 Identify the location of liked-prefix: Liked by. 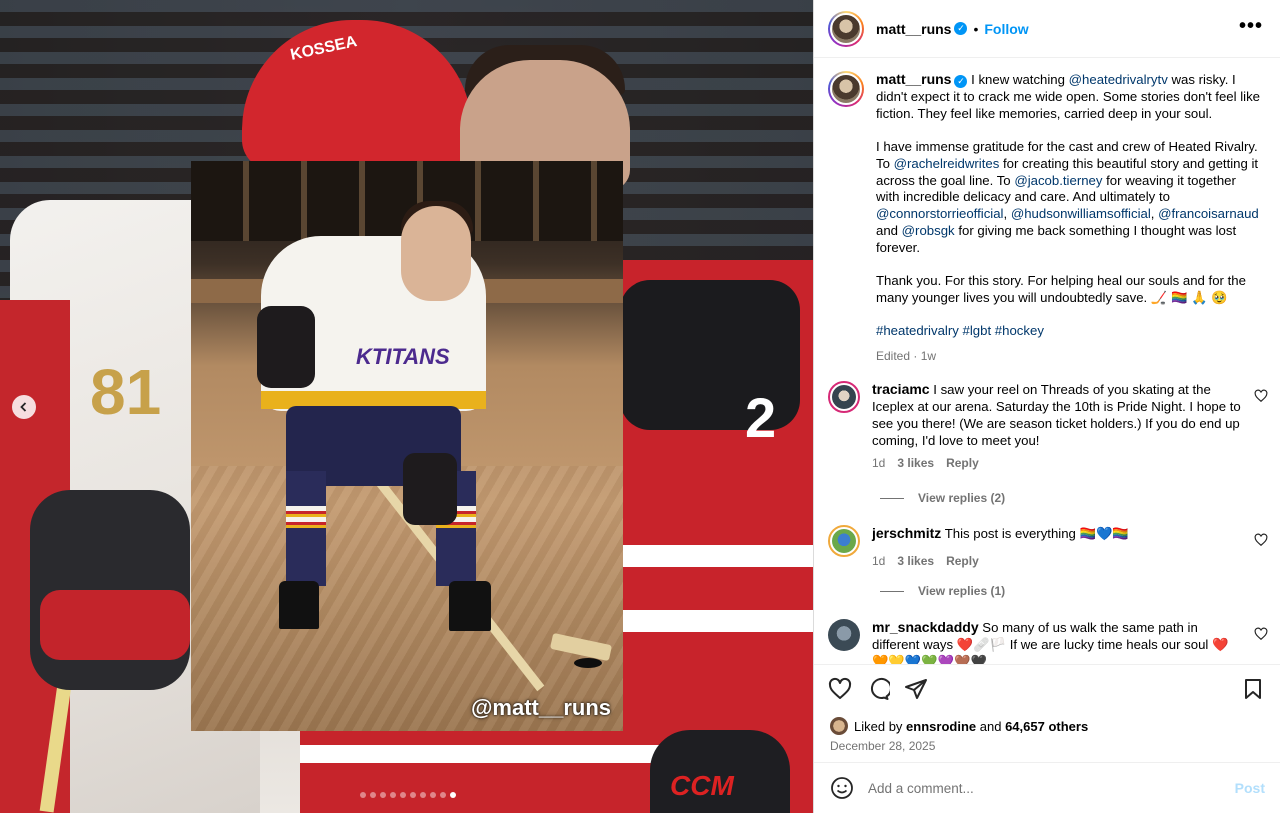
(878, 726).